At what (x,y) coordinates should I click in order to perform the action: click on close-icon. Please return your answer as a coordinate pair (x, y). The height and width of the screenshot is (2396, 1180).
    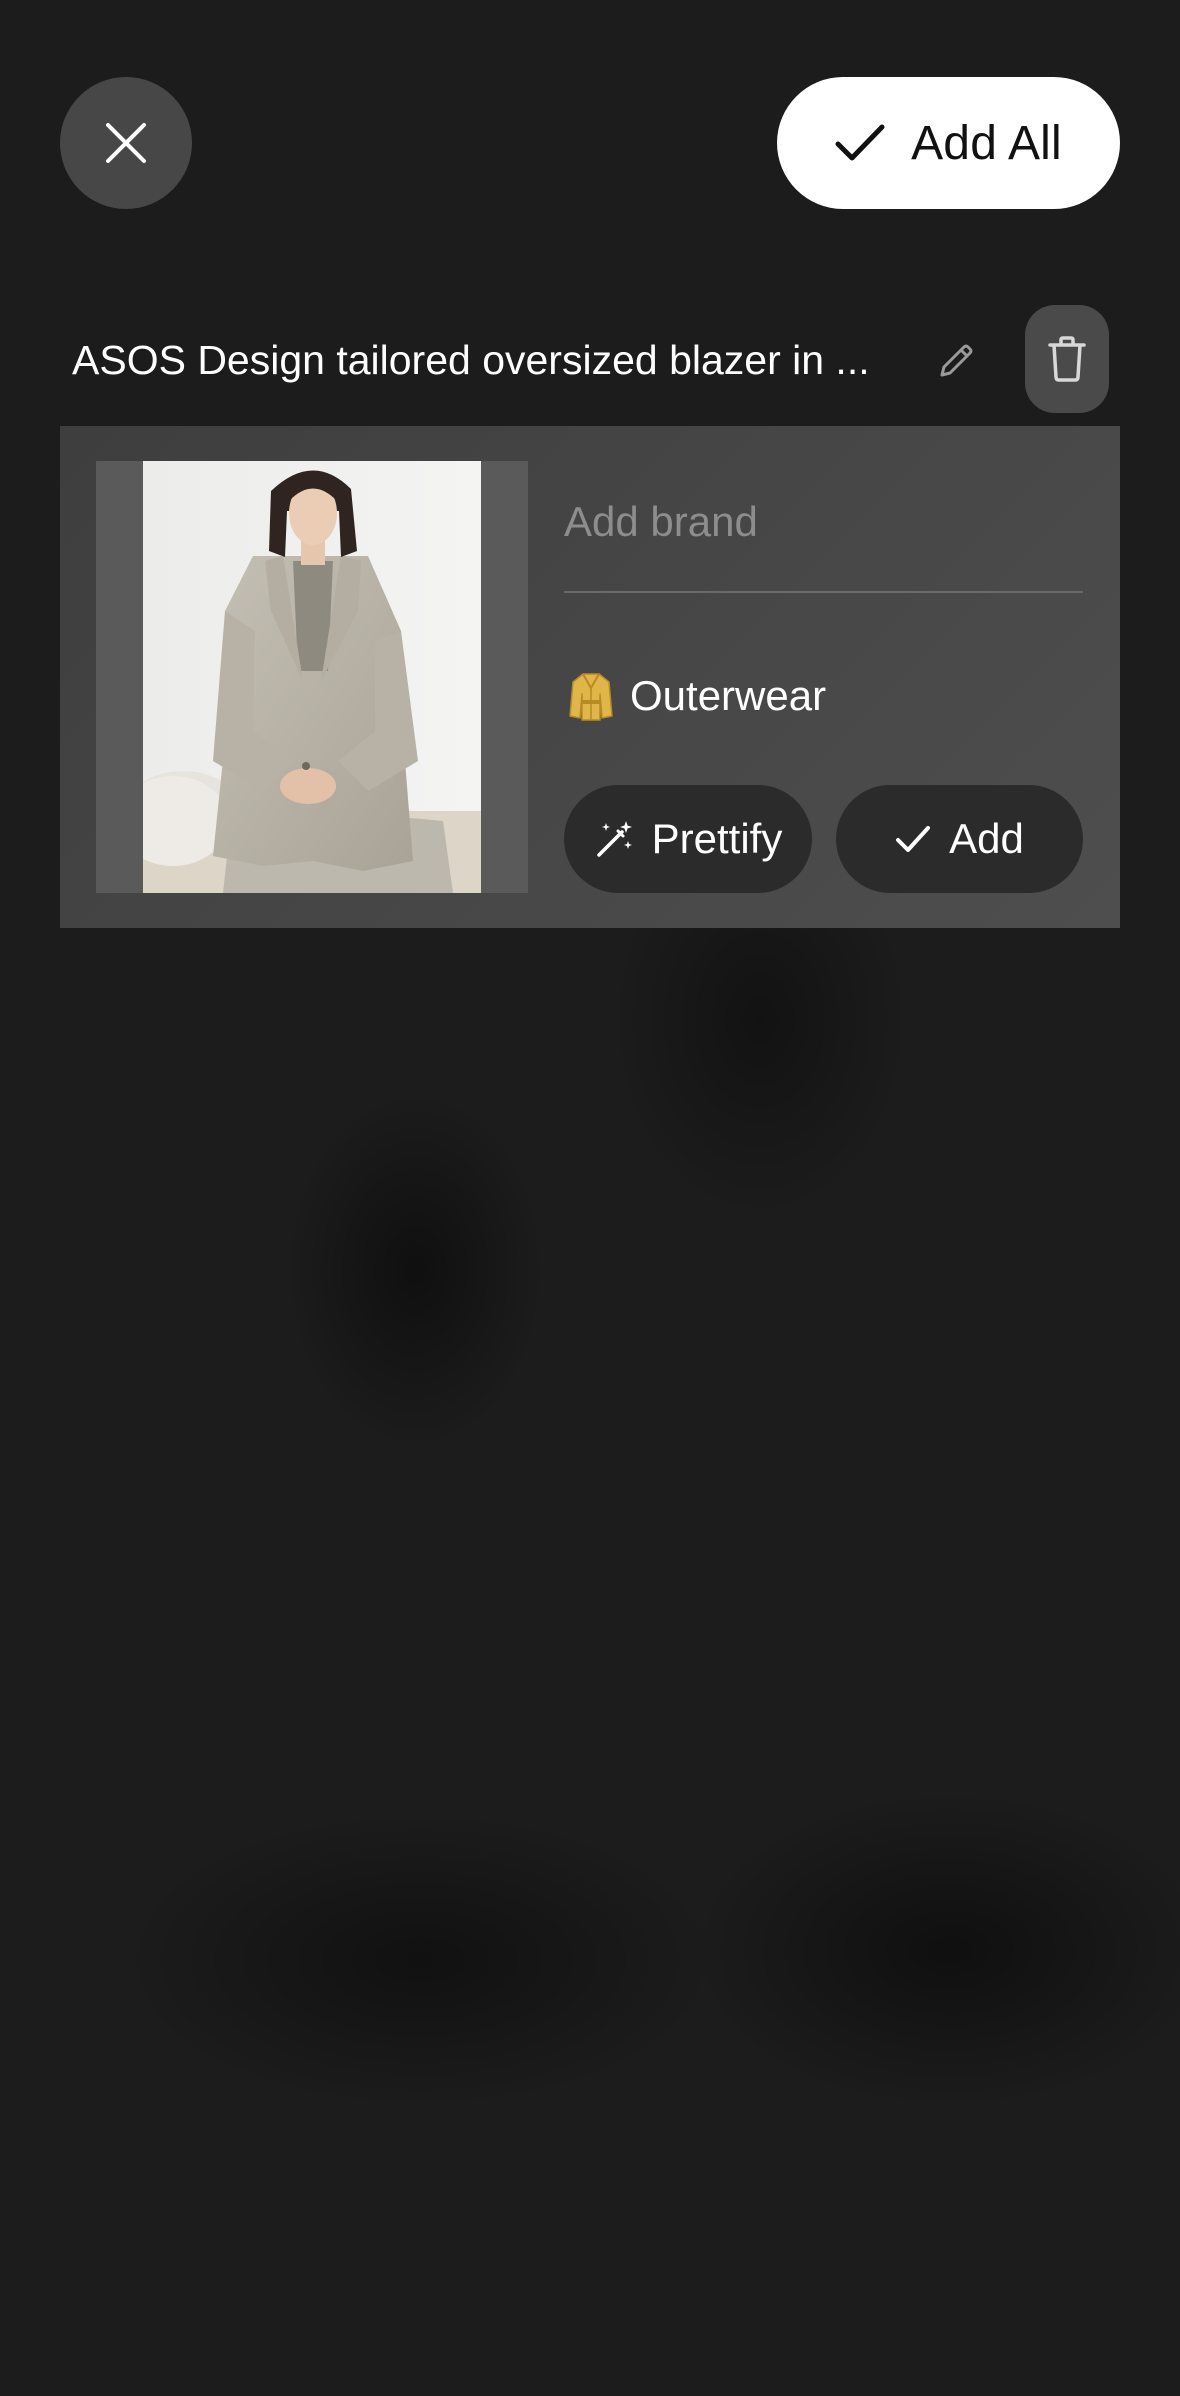
    Looking at the image, I should click on (126, 143).